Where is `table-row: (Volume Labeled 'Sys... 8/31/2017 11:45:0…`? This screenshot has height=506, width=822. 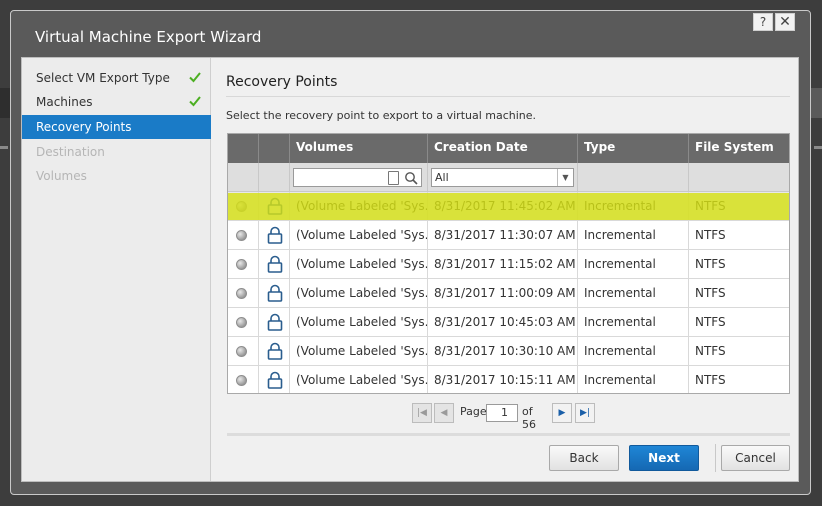 table-row: (Volume Labeled 'Sys... 8/31/2017 11:45:0… is located at coordinates (508, 206).